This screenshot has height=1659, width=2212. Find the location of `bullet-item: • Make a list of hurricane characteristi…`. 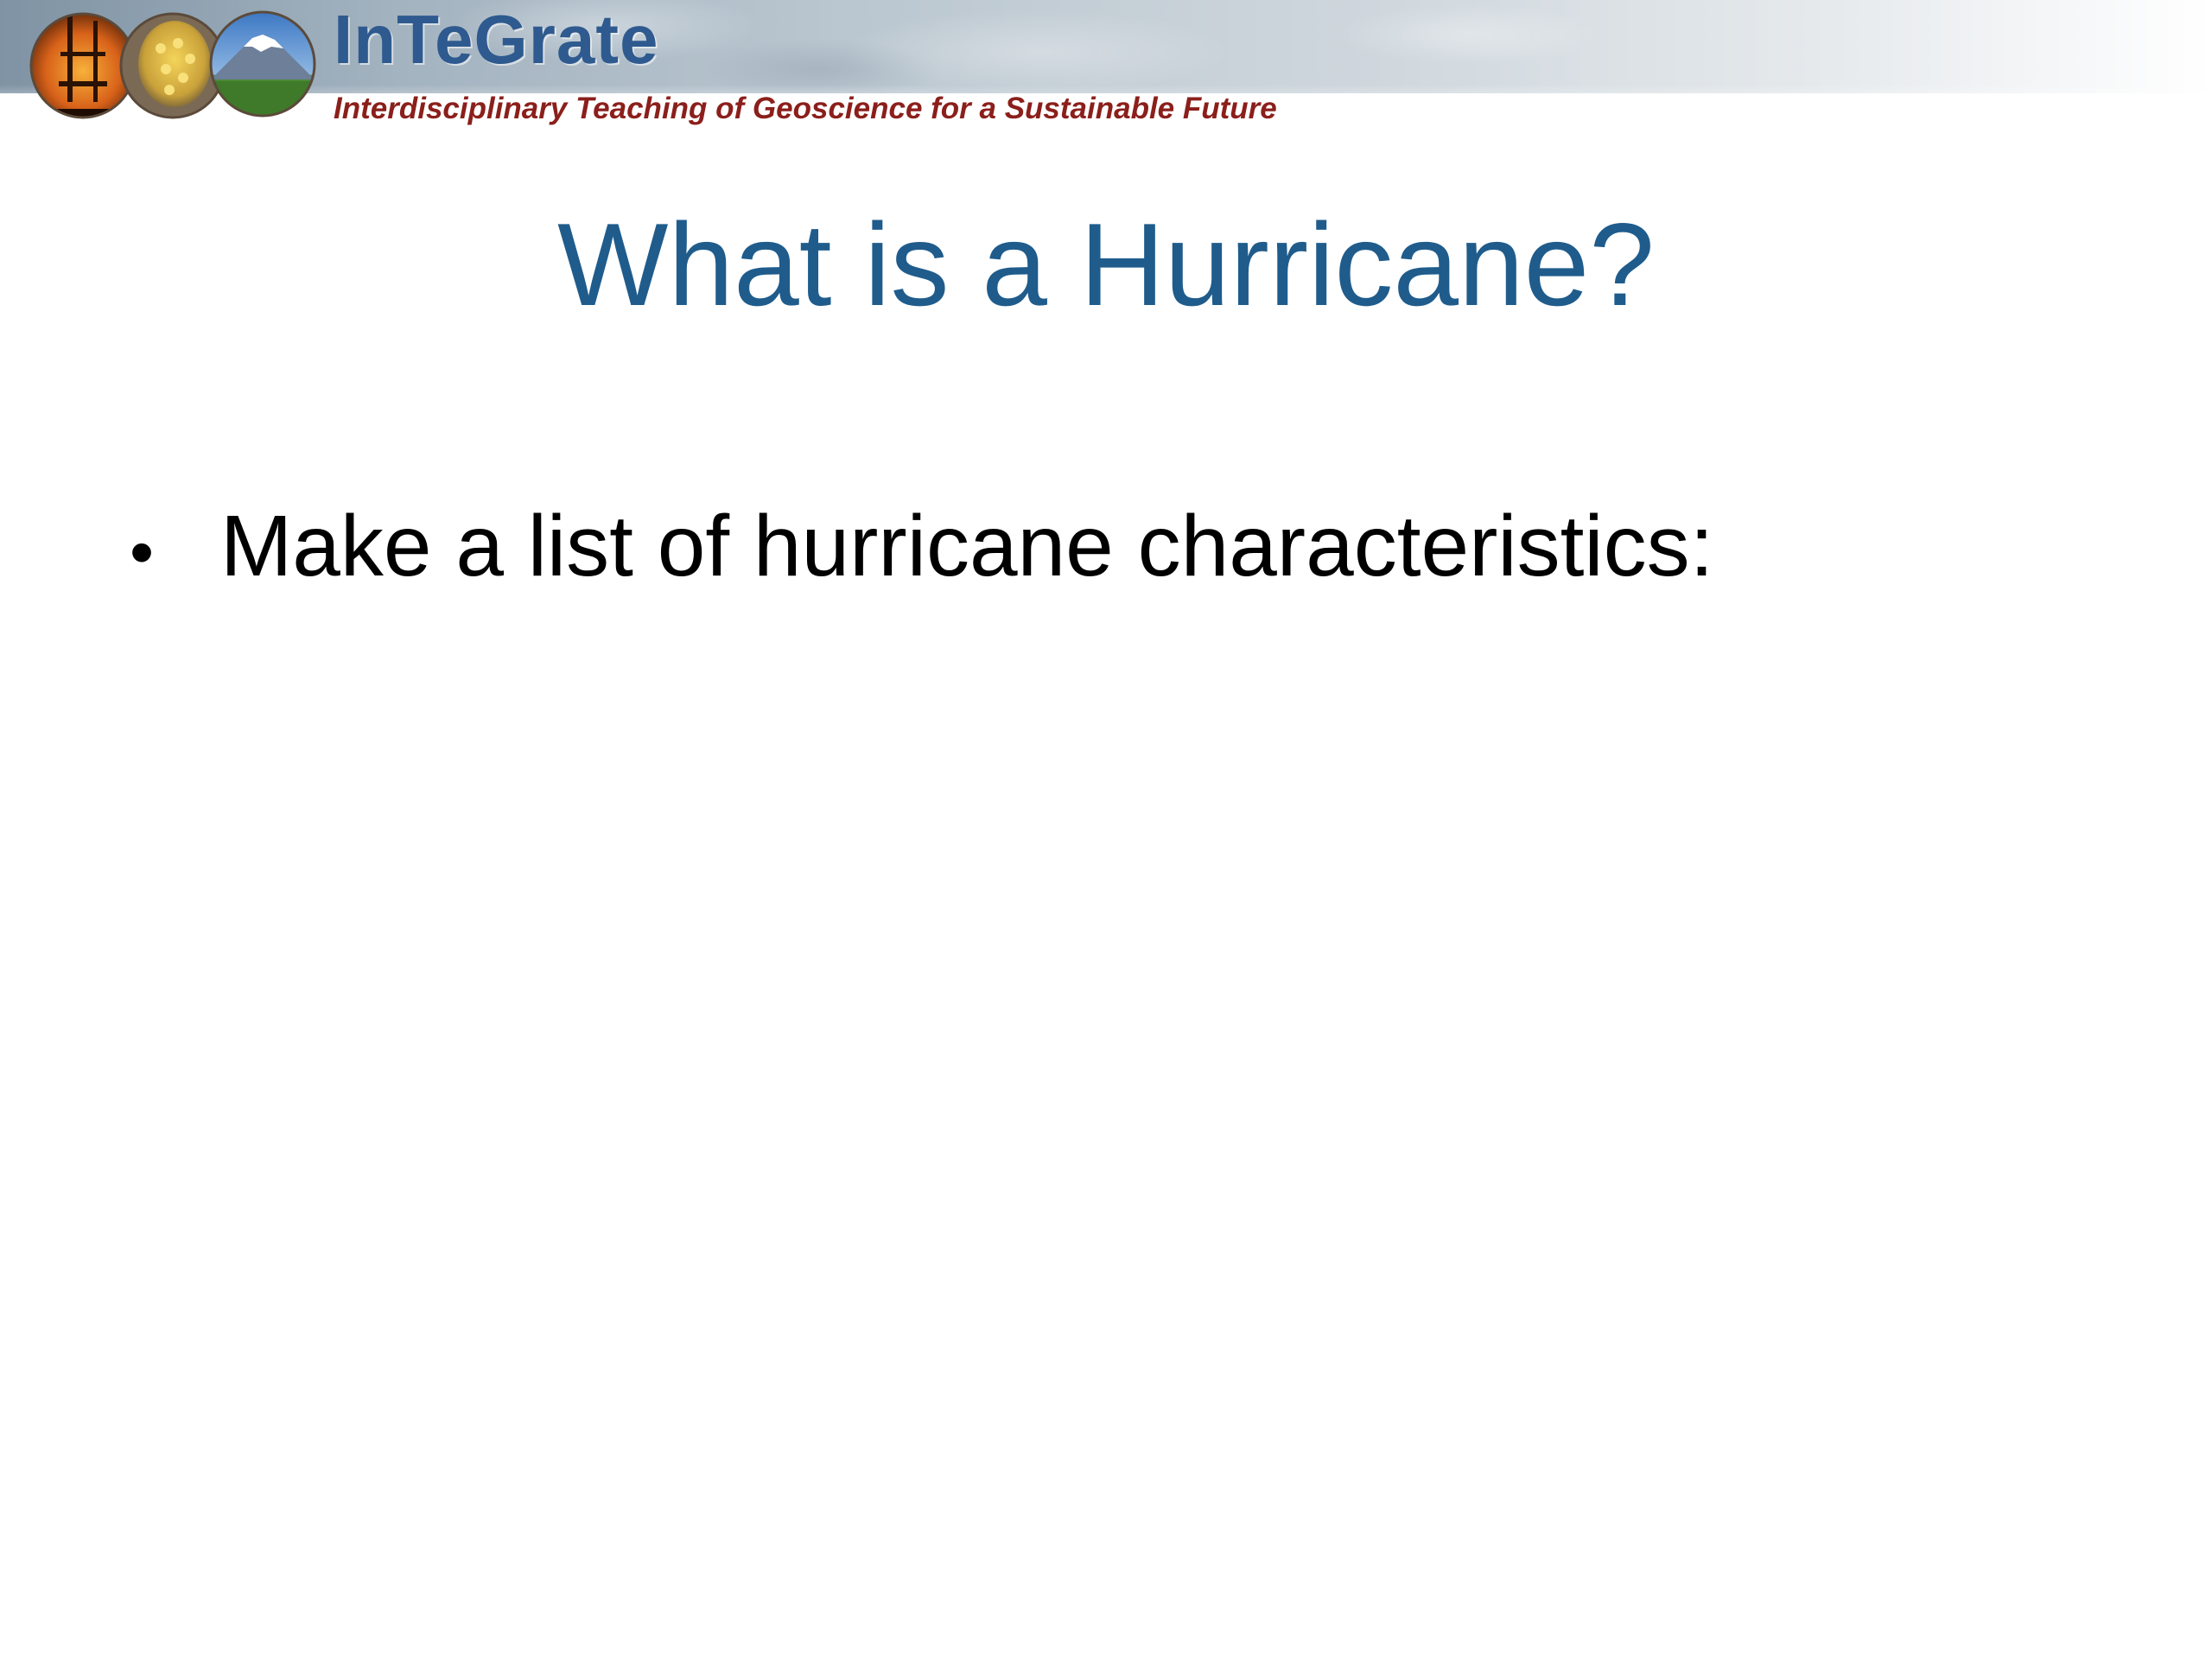

bullet-item: • Make a list of hurricane characteristi… is located at coordinates (921, 546).